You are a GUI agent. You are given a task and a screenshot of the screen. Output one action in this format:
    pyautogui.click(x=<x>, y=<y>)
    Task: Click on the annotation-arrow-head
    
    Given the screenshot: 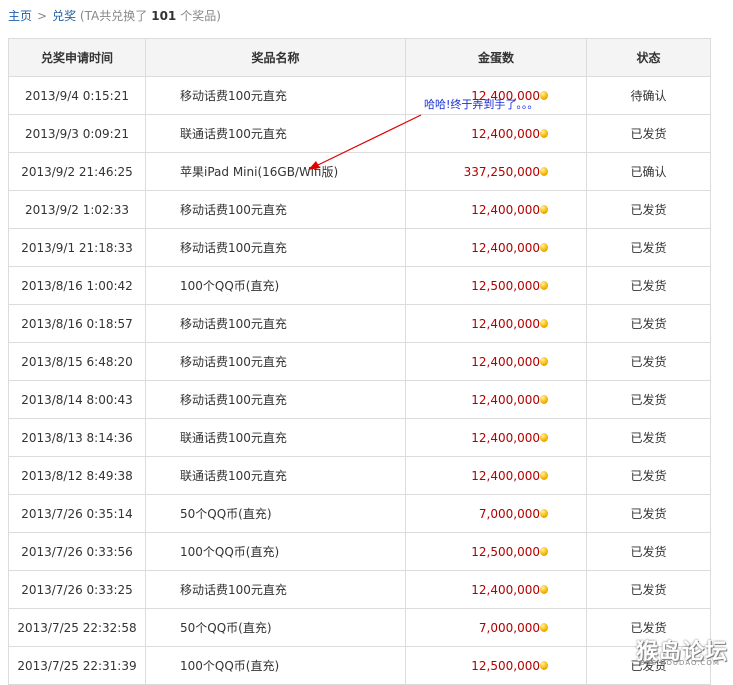 What is the action you would take?
    pyautogui.click(x=314, y=165)
    